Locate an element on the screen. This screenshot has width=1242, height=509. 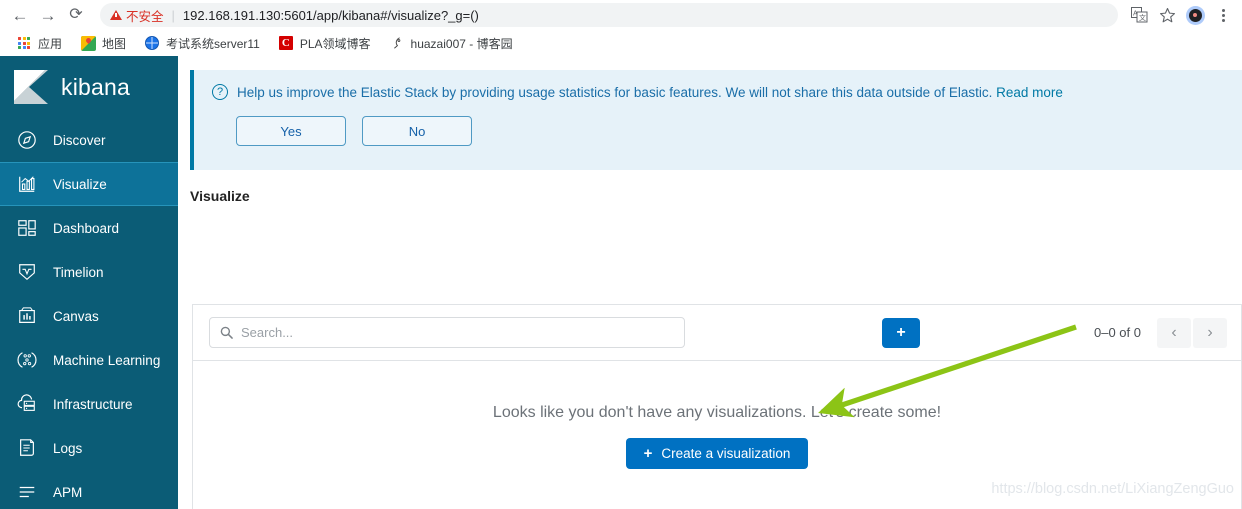
sidebar-item-label: Dashboard is located at coordinates (86, 228).